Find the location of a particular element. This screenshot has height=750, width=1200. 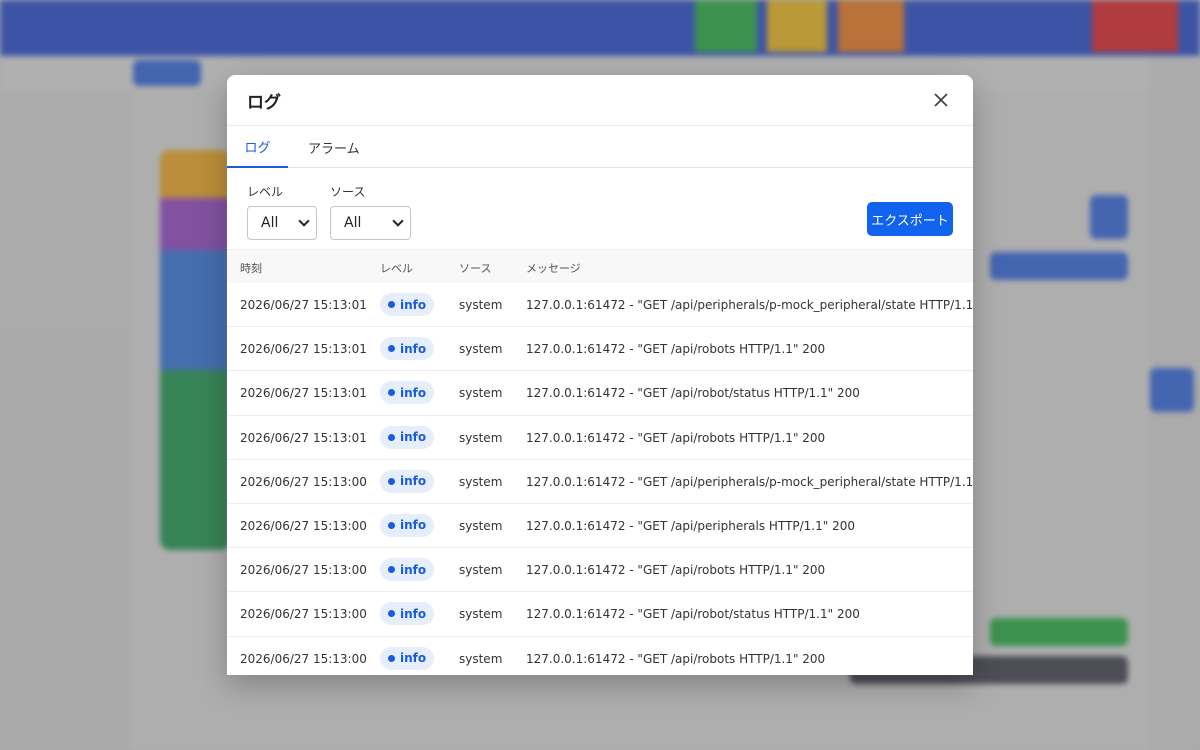

filter-bar: レベル All ソース All エクスポート is located at coordinates (600, 209).